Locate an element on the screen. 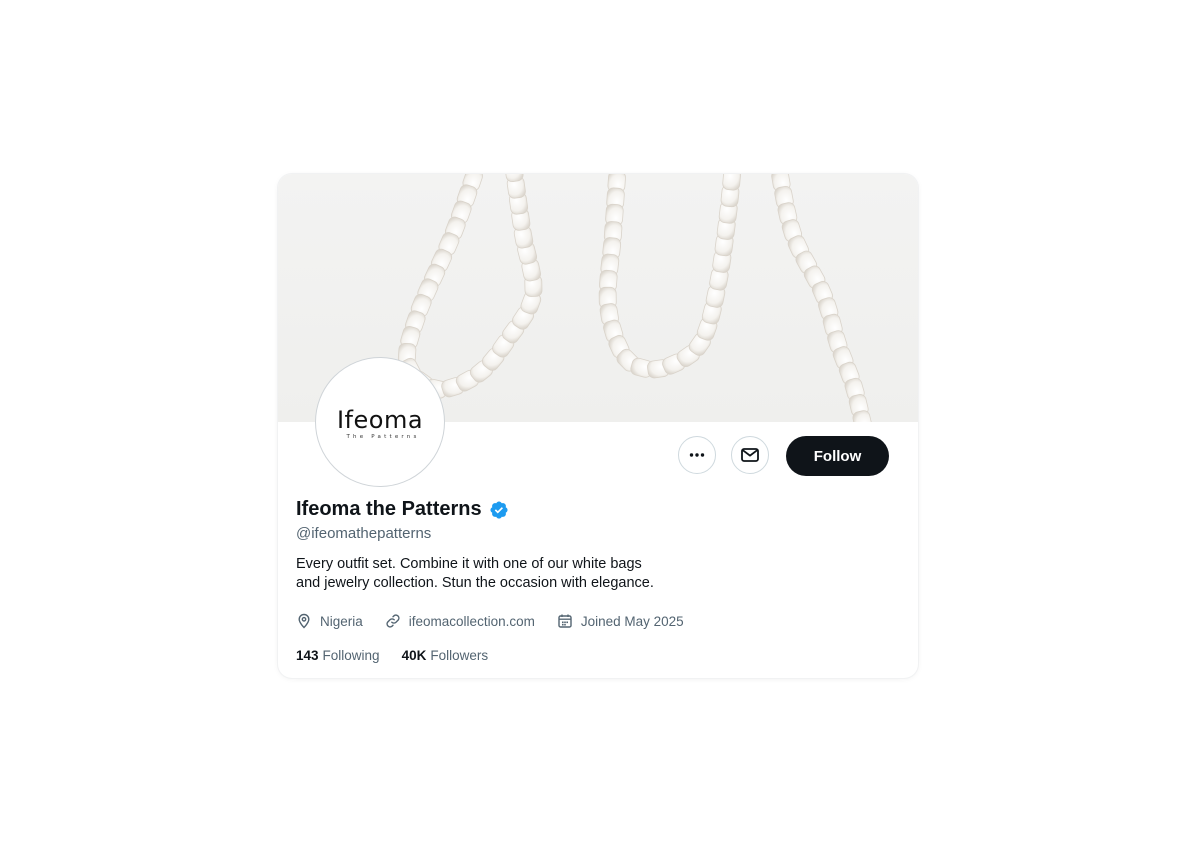 Image resolution: width=1200 pixels, height=848 pixels. avatar-wordmark: Ifeoma is located at coordinates (380, 420).